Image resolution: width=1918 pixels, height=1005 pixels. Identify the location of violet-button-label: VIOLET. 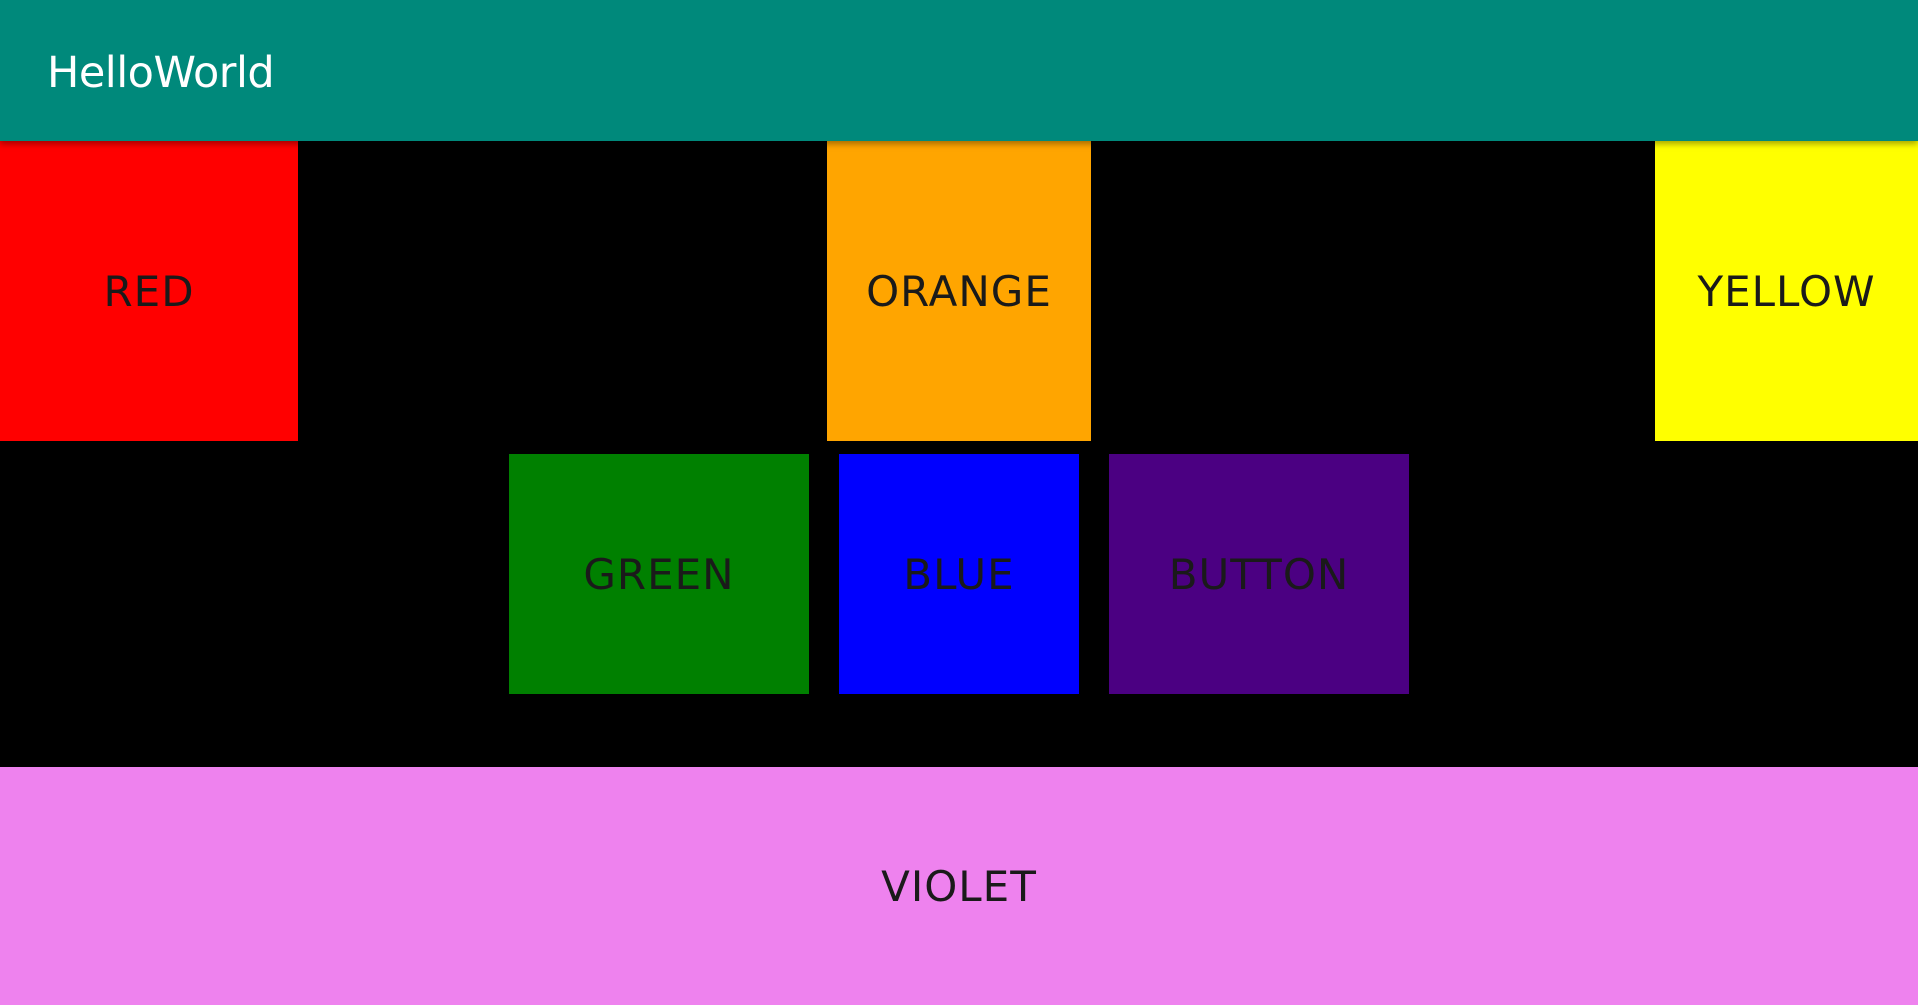
(959, 886).